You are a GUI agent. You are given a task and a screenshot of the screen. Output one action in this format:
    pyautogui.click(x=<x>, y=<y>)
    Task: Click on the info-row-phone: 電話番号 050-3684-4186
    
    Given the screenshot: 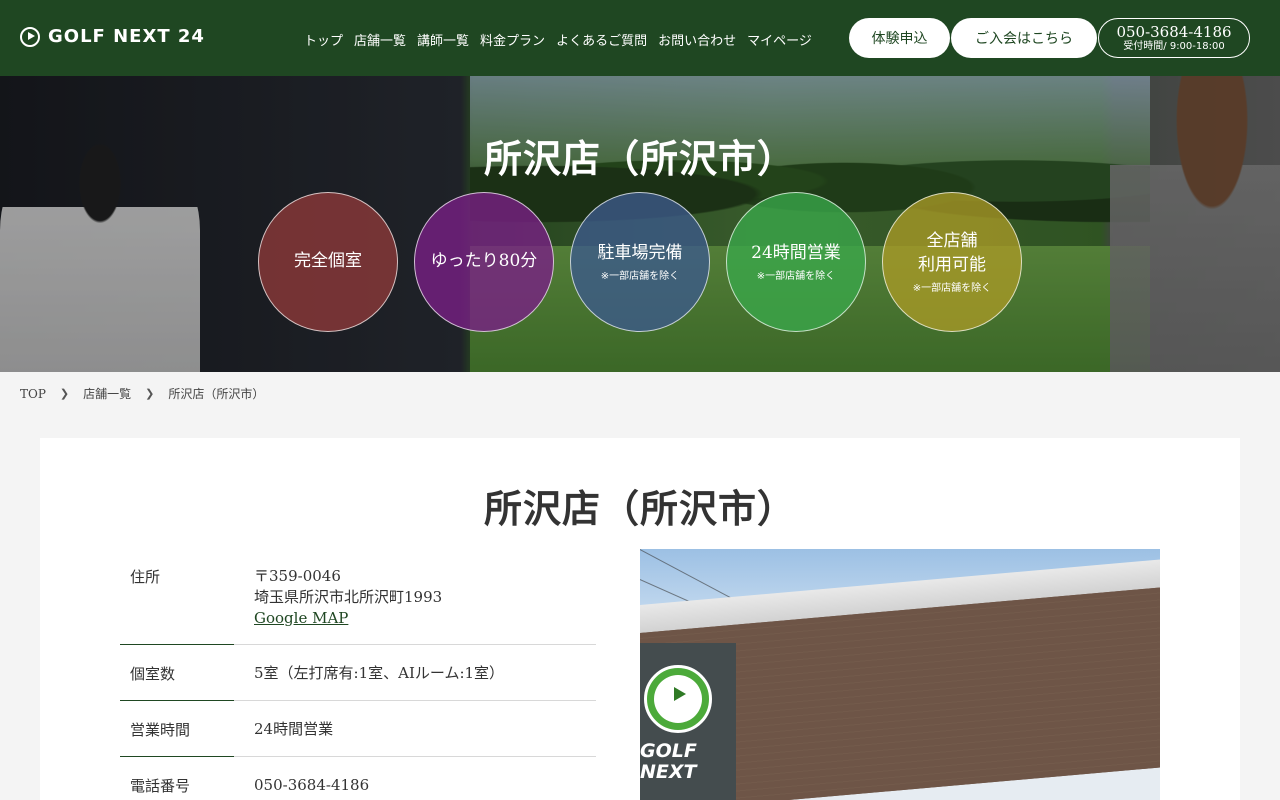 What is the action you would take?
    pyautogui.click(x=358, y=778)
    